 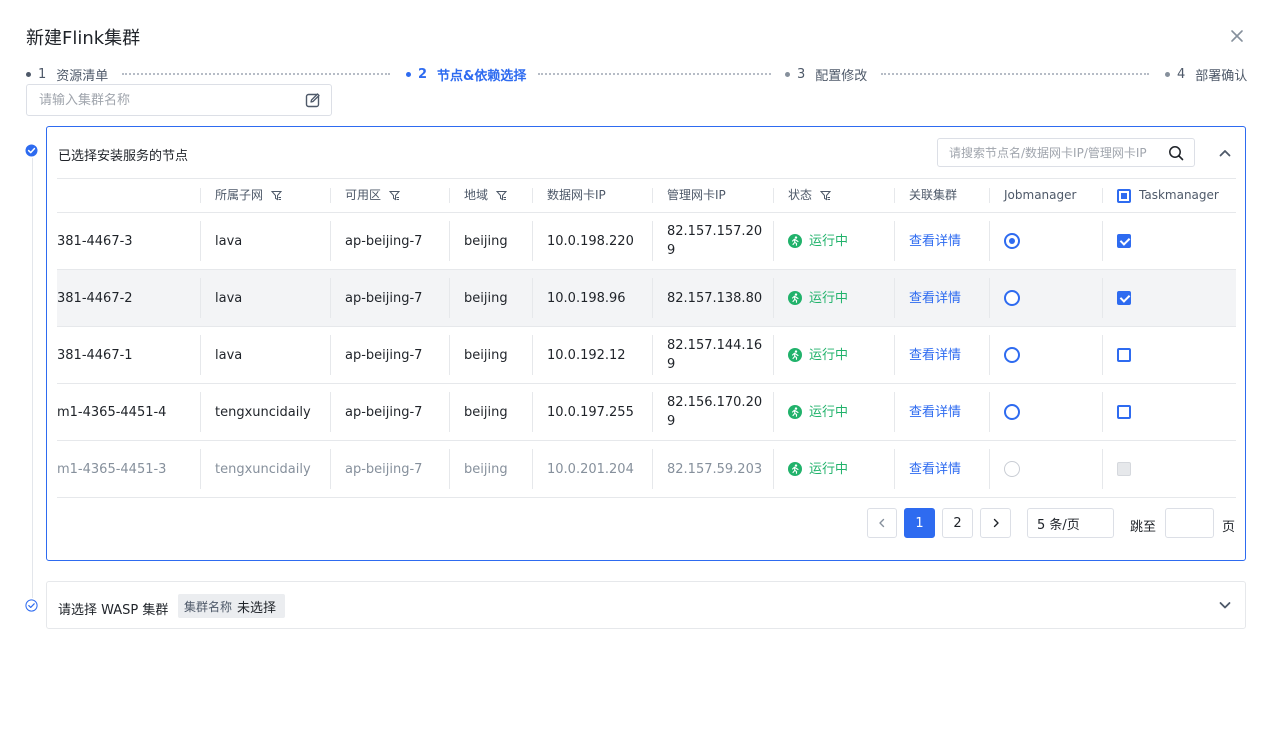 I want to click on col-header-name, so click(x=129, y=195).